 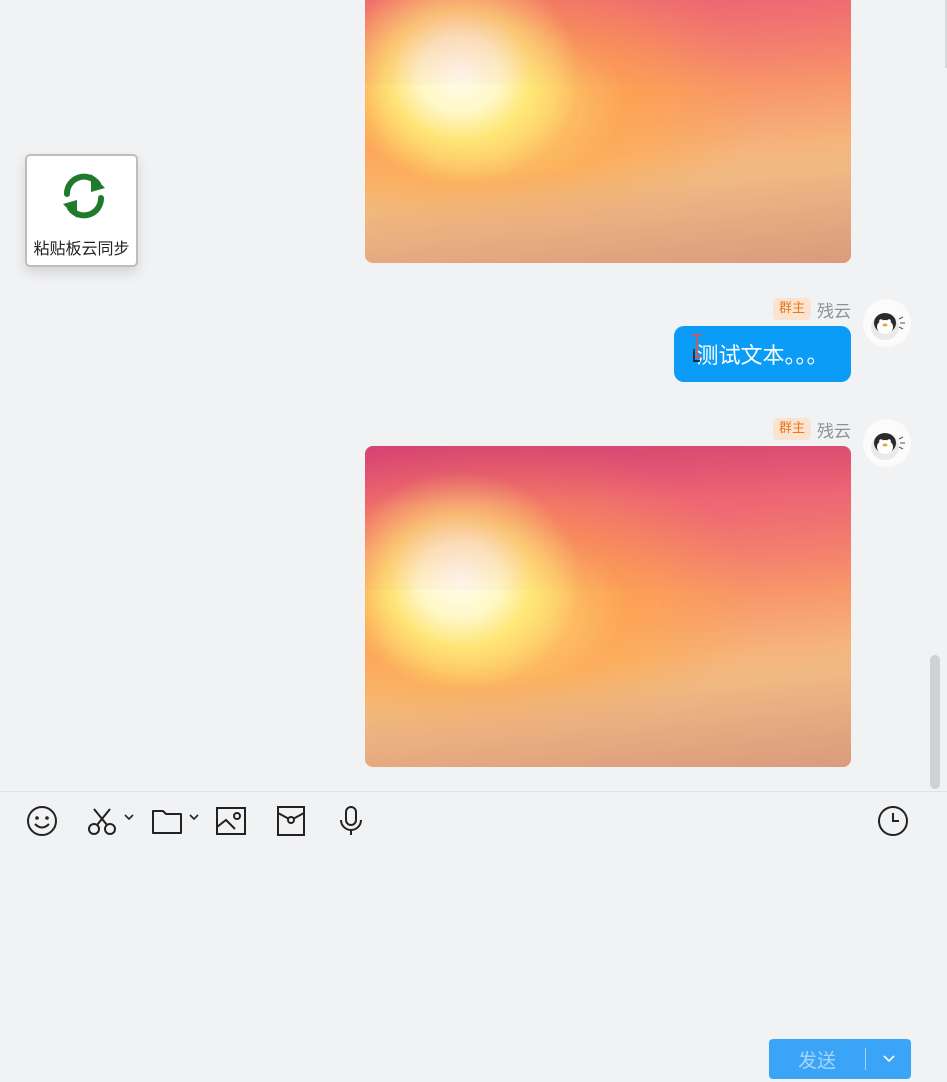 I want to click on text-cursor-icon, so click(x=697, y=348).